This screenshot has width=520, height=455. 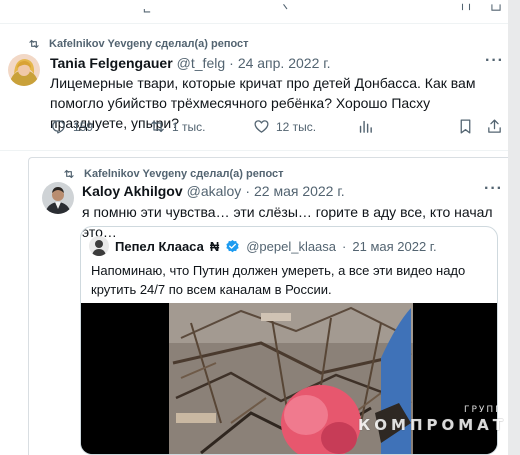 What do you see at coordinates (71, 126) in the screenshot?
I see `reply-button: 159` at bounding box center [71, 126].